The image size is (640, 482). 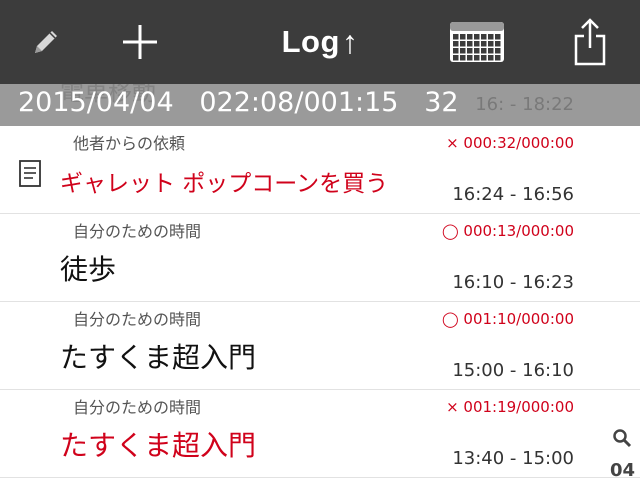 I want to click on share-icon, so click(x=590, y=42).